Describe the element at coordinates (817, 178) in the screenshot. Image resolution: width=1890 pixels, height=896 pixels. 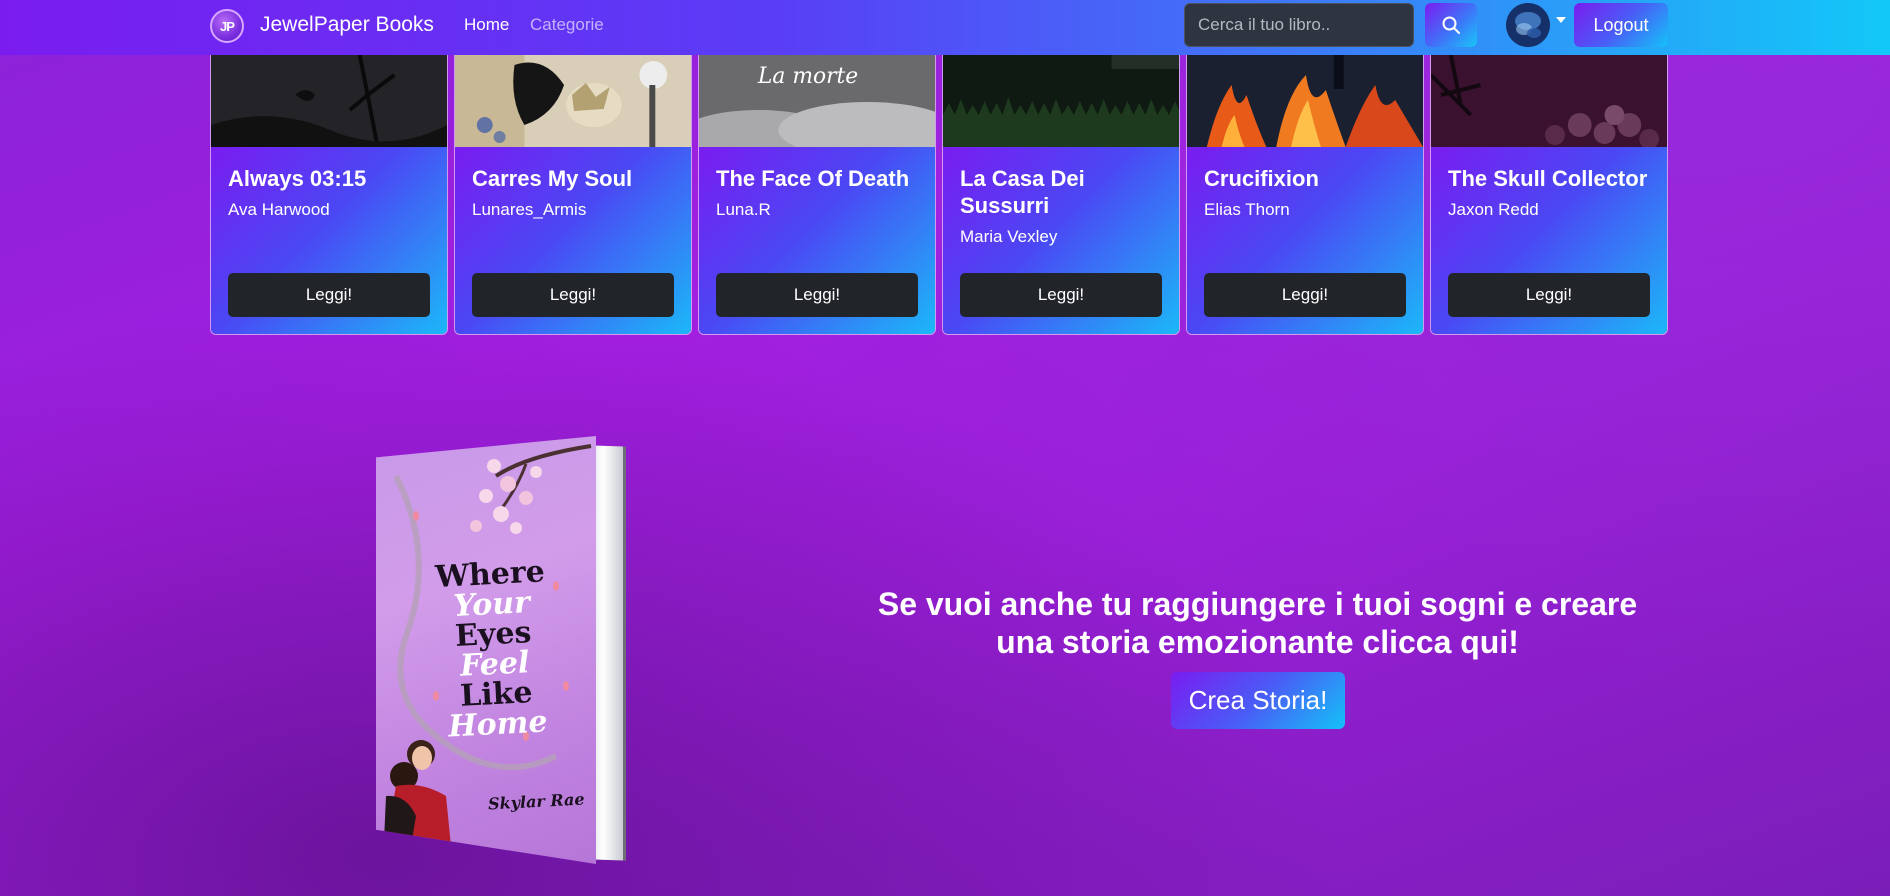
I see `book-title: The Face Of Death` at that location.